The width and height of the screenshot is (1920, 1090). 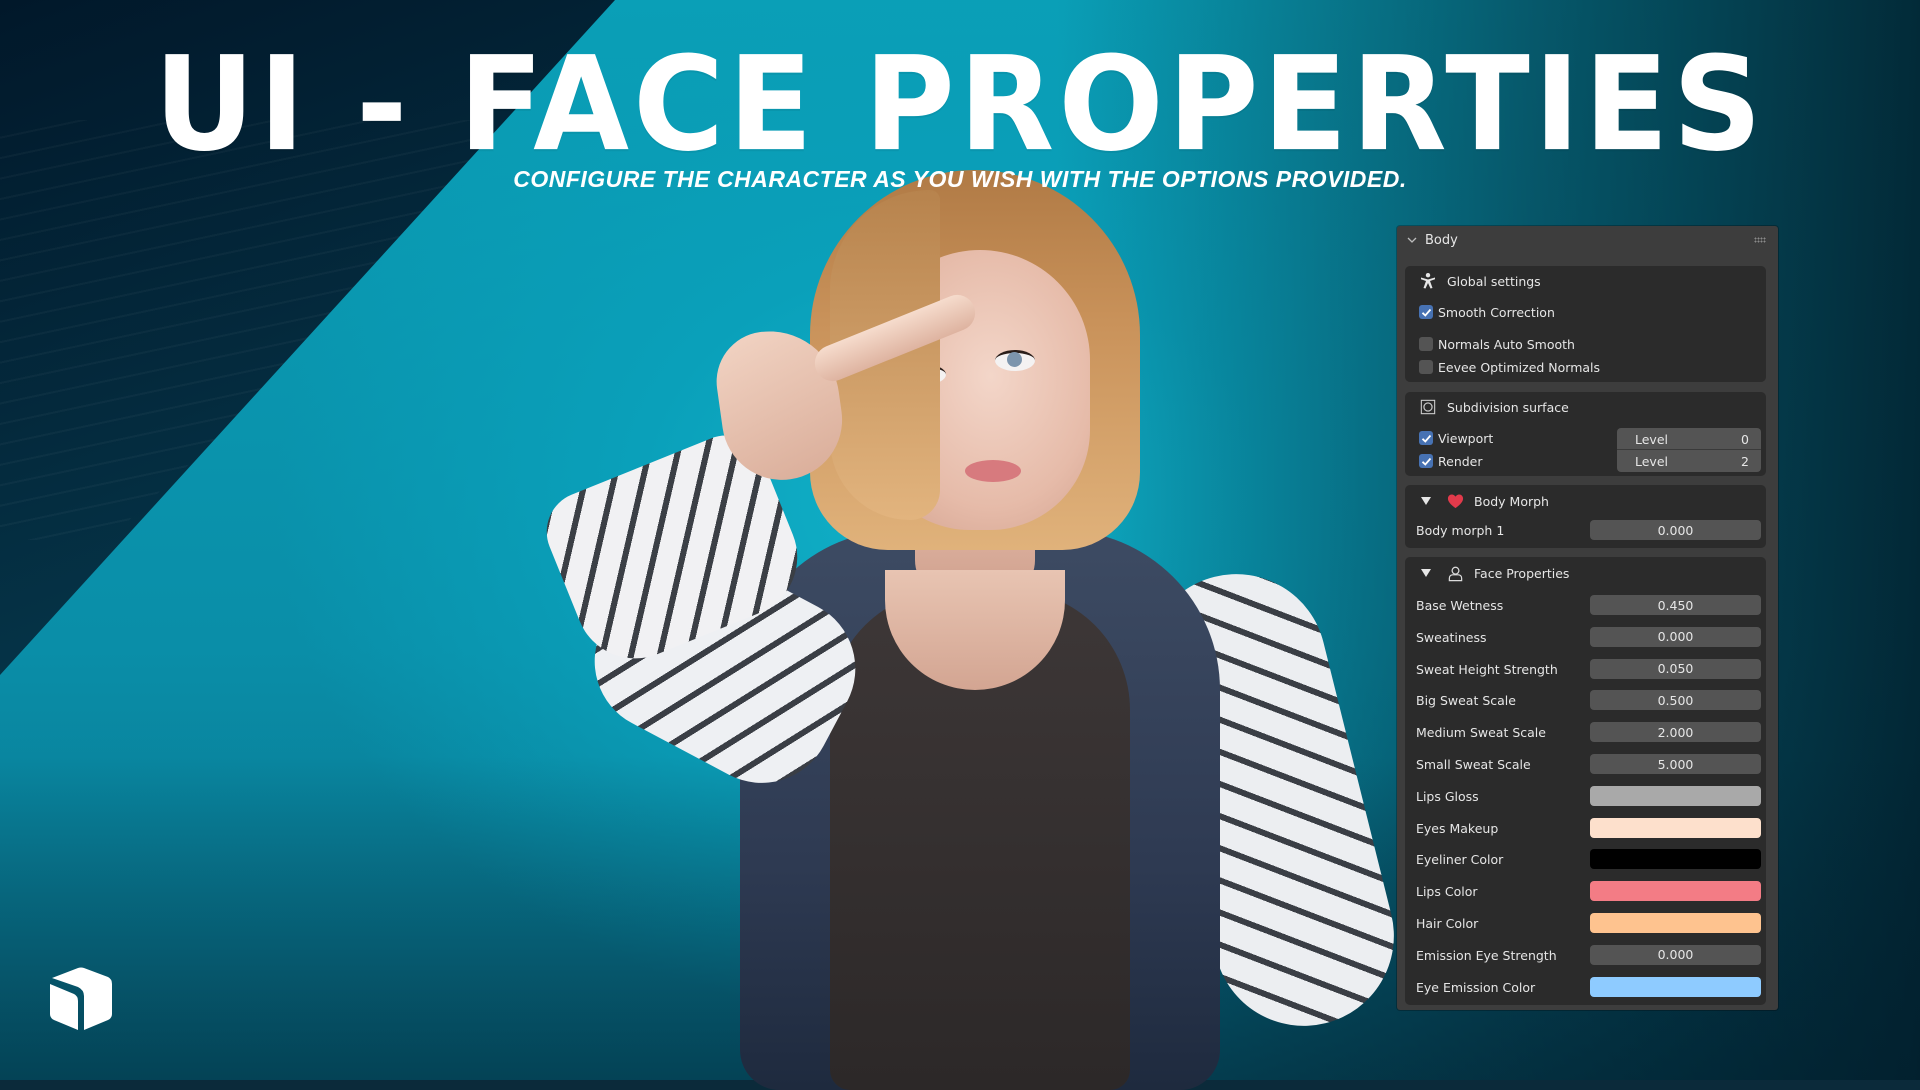 What do you see at coordinates (1511, 501) in the screenshot?
I see `body-morph-title: Body Morph` at bounding box center [1511, 501].